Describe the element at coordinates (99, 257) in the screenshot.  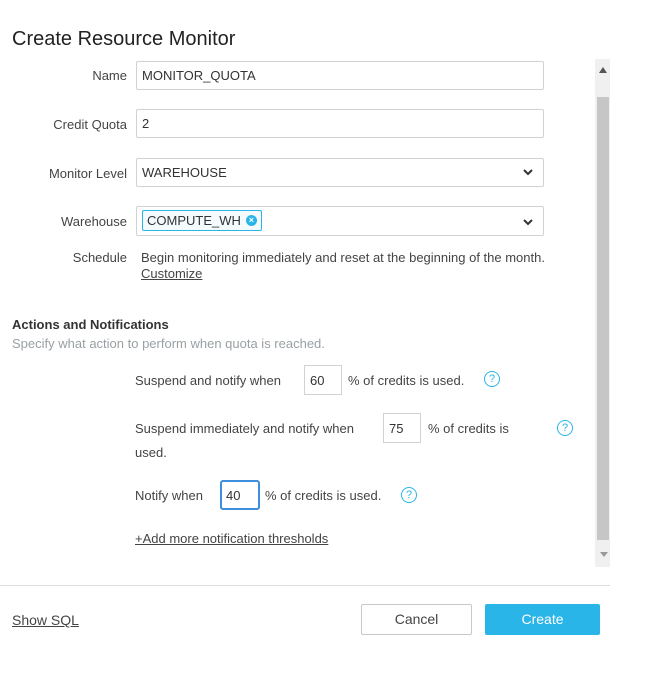
I see `schedule-label: Schedule` at that location.